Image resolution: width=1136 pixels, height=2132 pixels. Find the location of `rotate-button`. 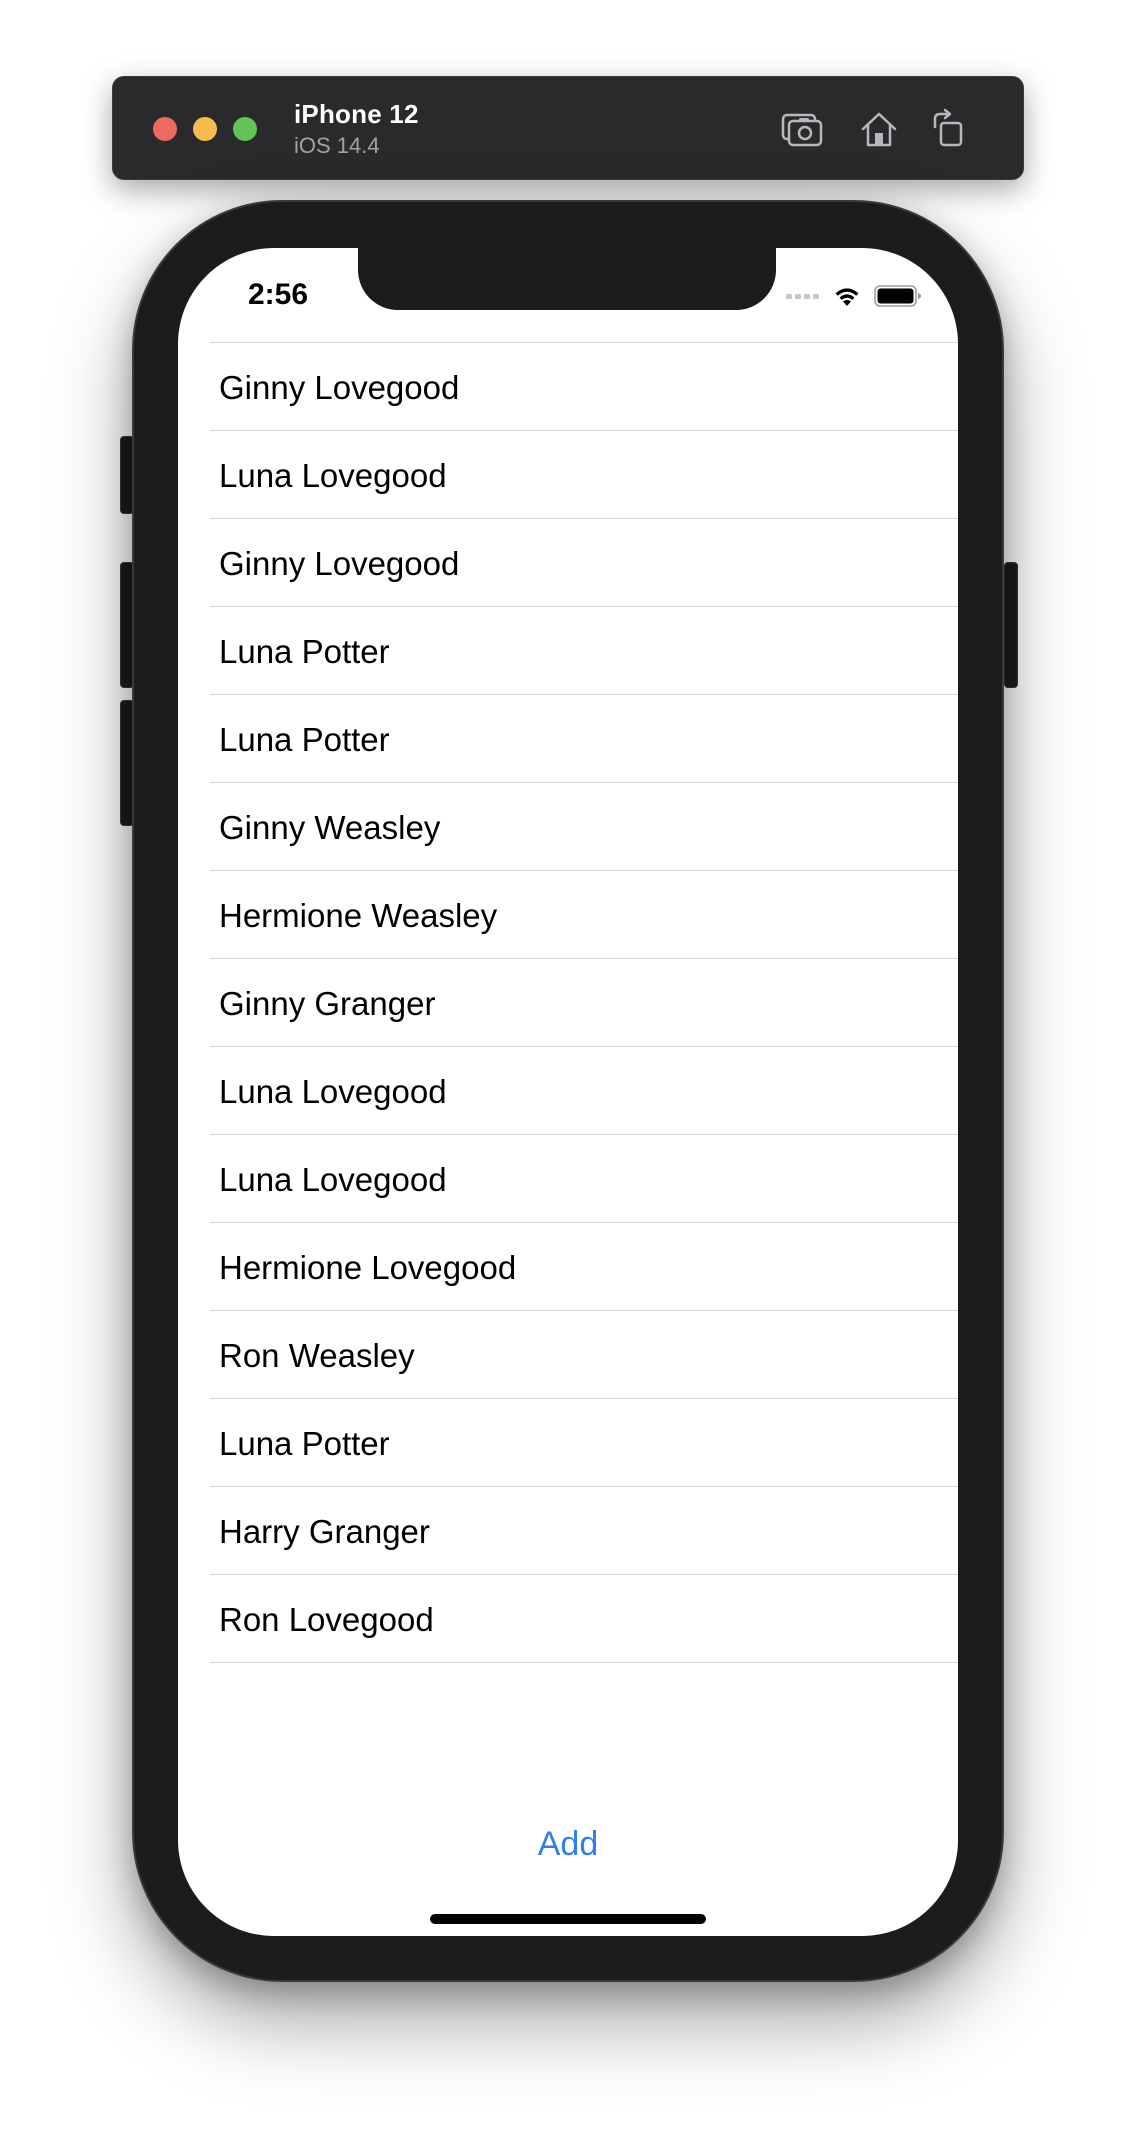

rotate-button is located at coordinates (951, 129).